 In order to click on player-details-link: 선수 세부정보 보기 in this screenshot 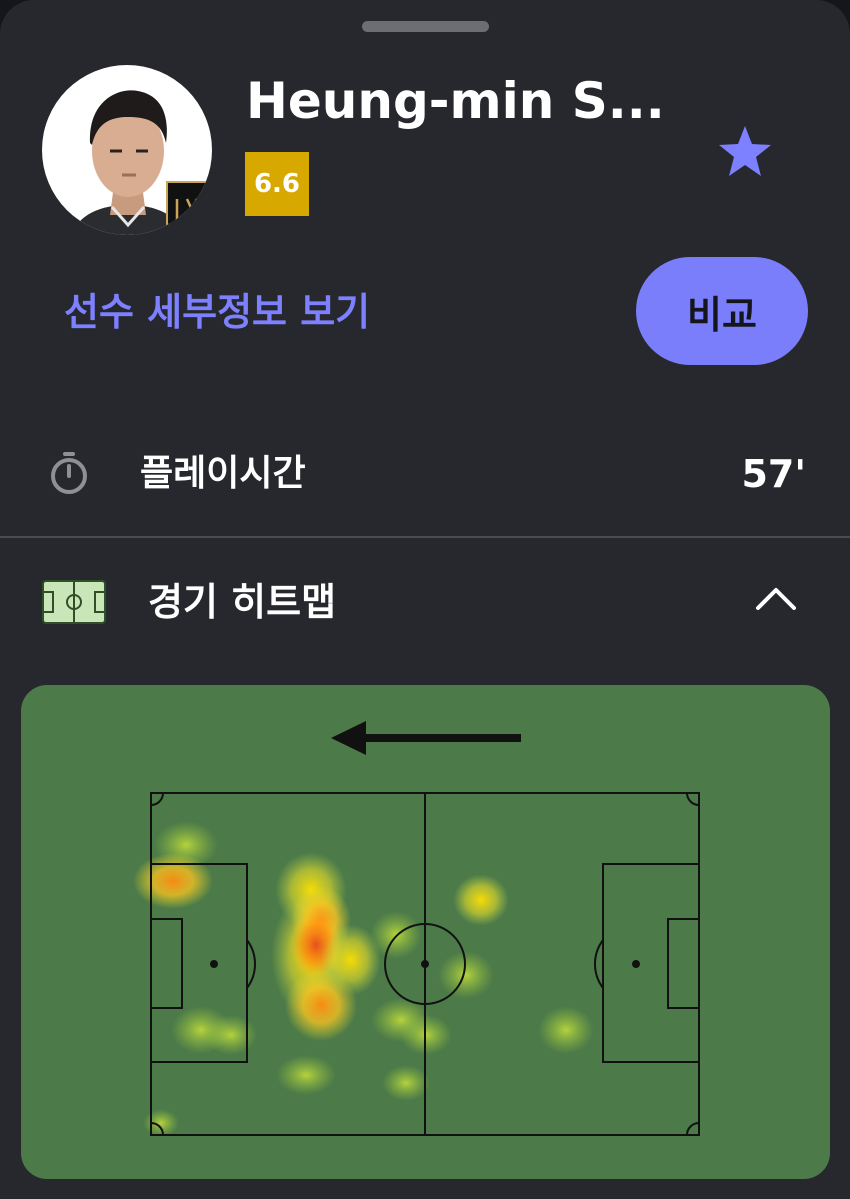, I will do `click(217, 312)`.